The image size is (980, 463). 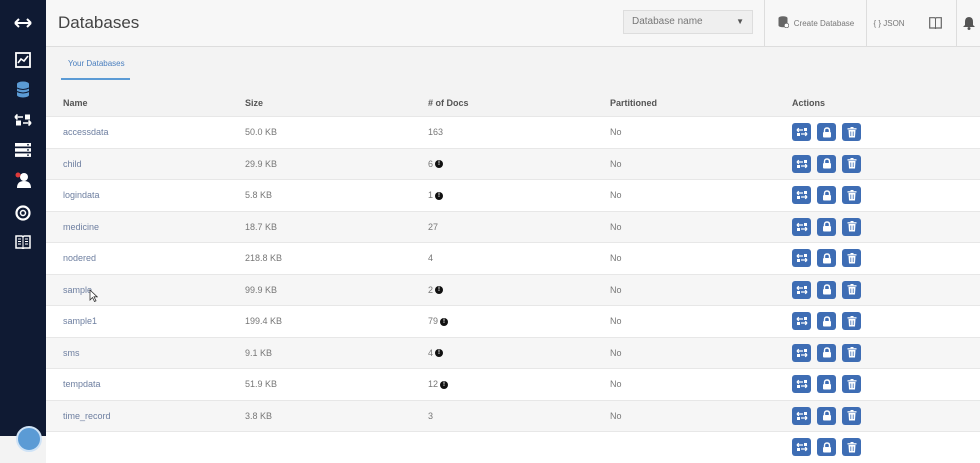 I want to click on database-name-link: accessdata, so click(x=86, y=132).